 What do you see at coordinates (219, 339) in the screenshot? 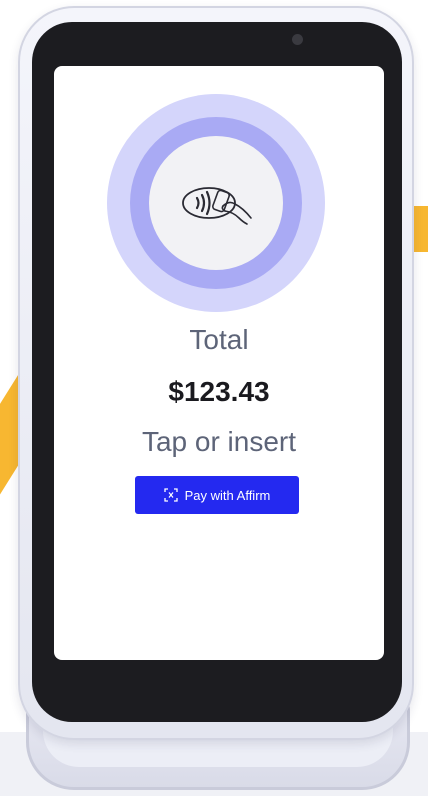
I see `total-label: Total` at bounding box center [219, 339].